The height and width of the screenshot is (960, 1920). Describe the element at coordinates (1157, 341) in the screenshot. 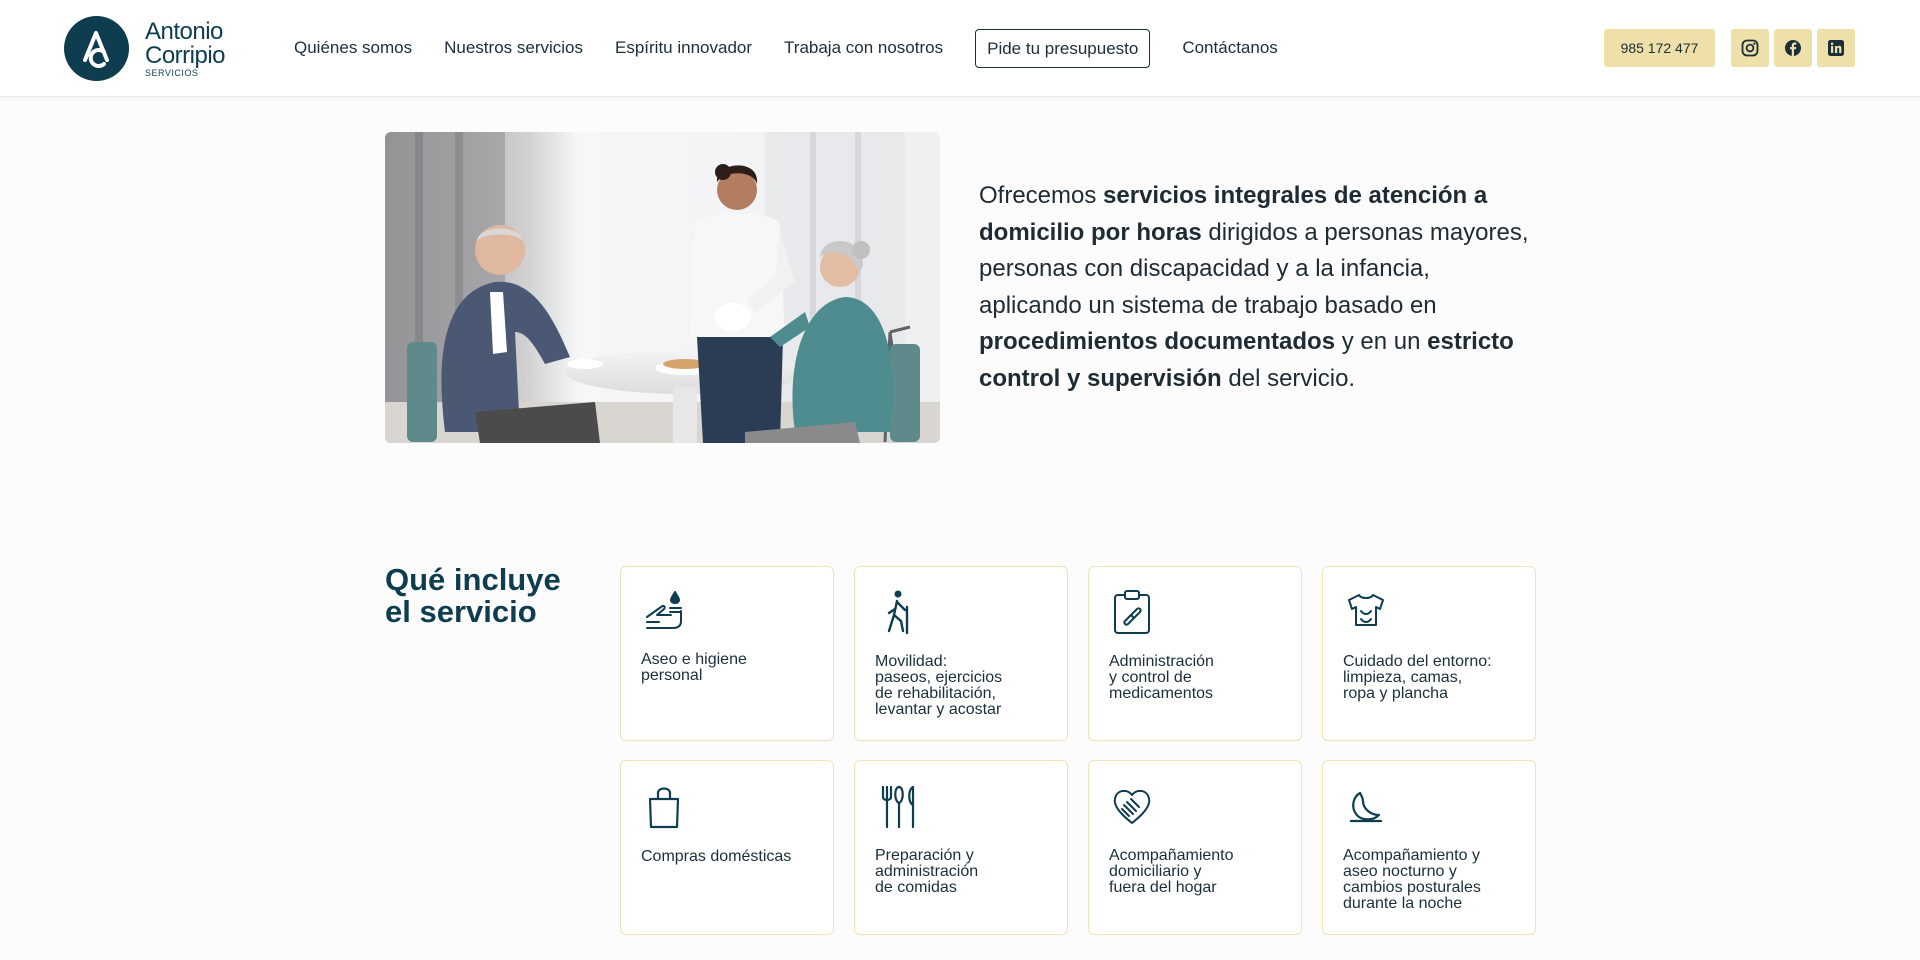

I see `intro-highlight: procedimientos documentados` at that location.